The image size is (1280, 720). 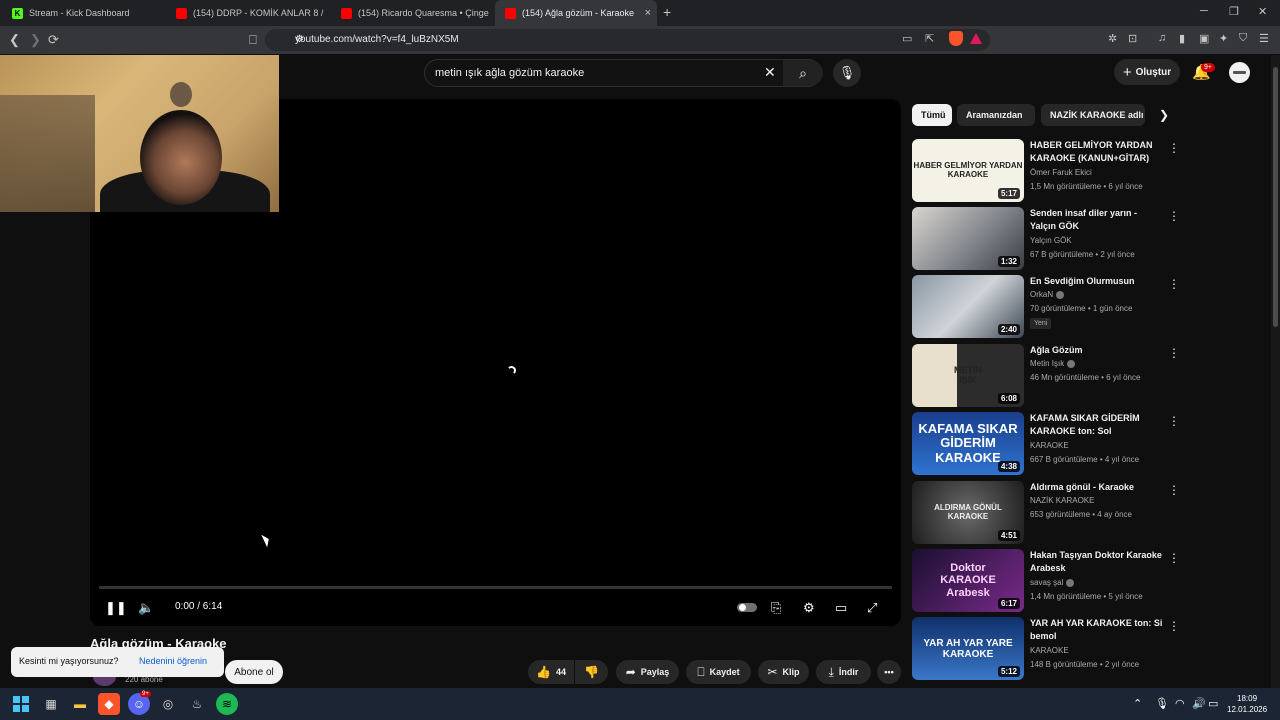 What do you see at coordinates (647, 672) in the screenshot?
I see `share-button: ➦ Paylaş` at bounding box center [647, 672].